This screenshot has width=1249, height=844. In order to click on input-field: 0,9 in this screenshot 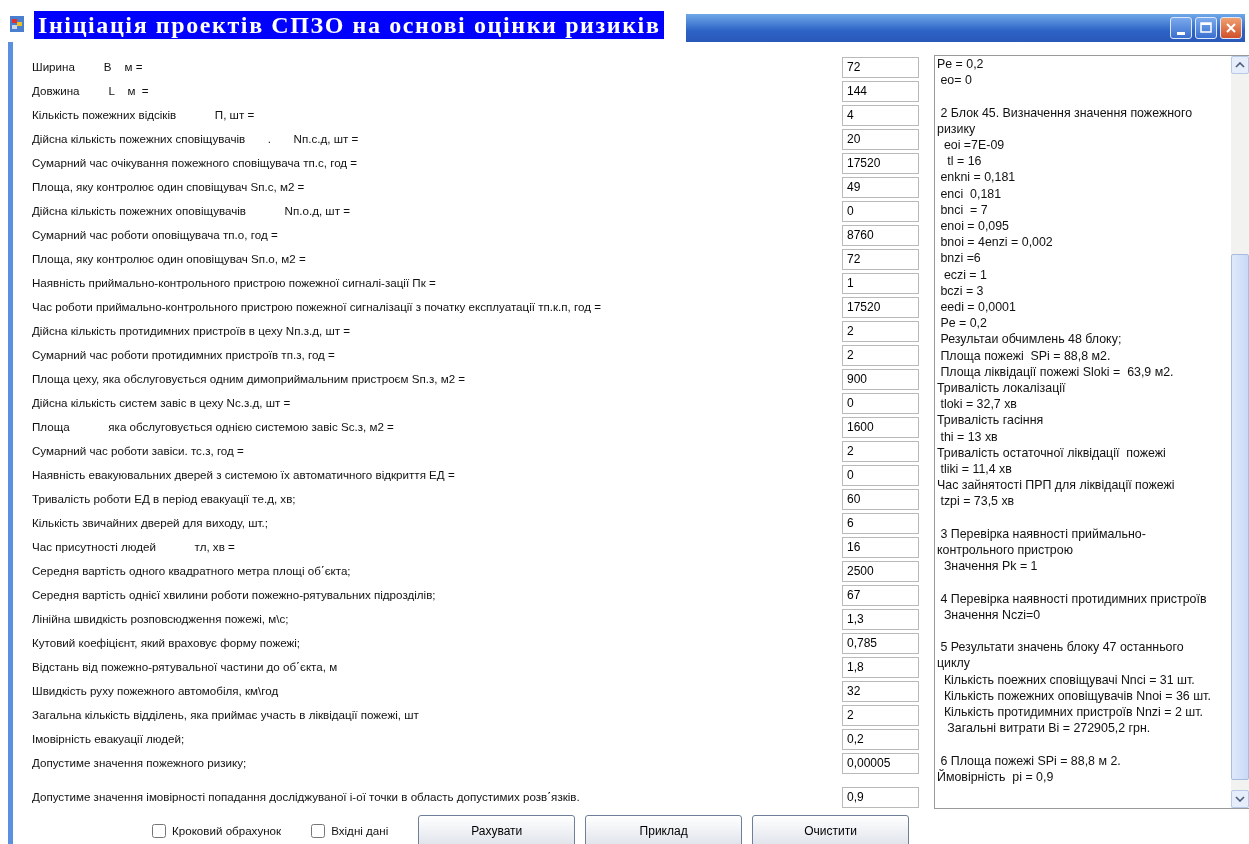, I will do `click(880, 797)`.